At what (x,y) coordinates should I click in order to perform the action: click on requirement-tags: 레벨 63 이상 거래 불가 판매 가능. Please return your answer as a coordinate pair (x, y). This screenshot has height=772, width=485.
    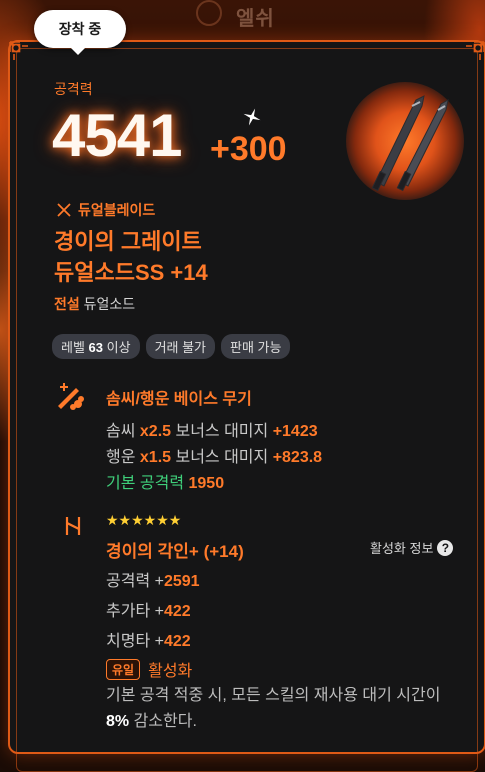
    Looking at the image, I should click on (171, 346).